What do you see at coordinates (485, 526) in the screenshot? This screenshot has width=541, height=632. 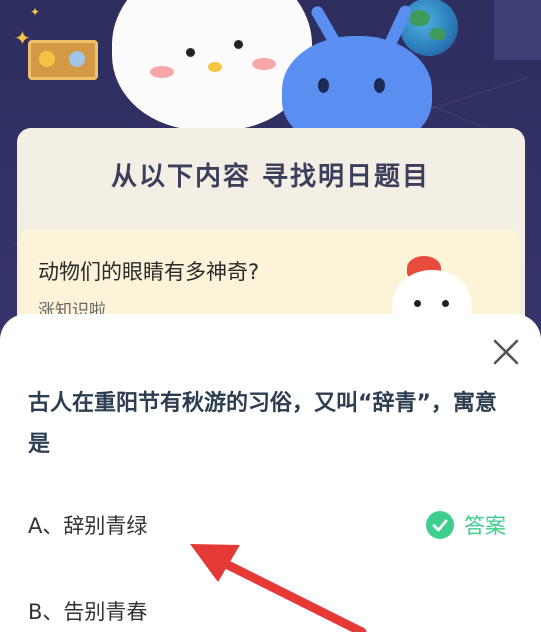 I see `answer-label: 答案` at bounding box center [485, 526].